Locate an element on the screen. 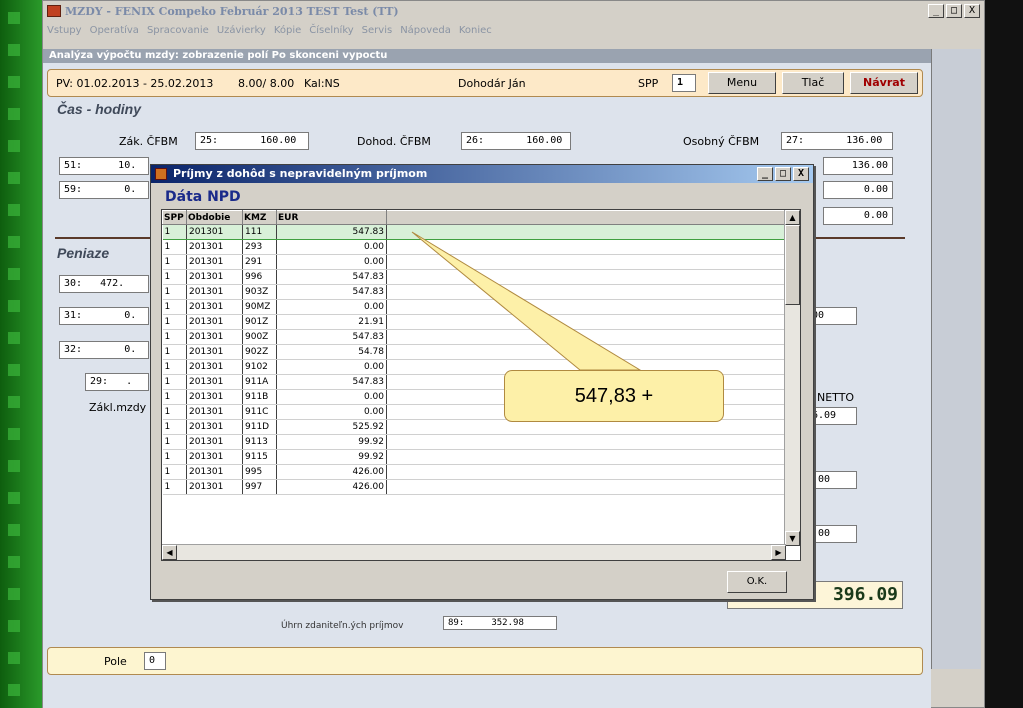 Image resolution: width=1023 pixels, height=708 pixels. cell-kmz: 995 is located at coordinates (259, 472).